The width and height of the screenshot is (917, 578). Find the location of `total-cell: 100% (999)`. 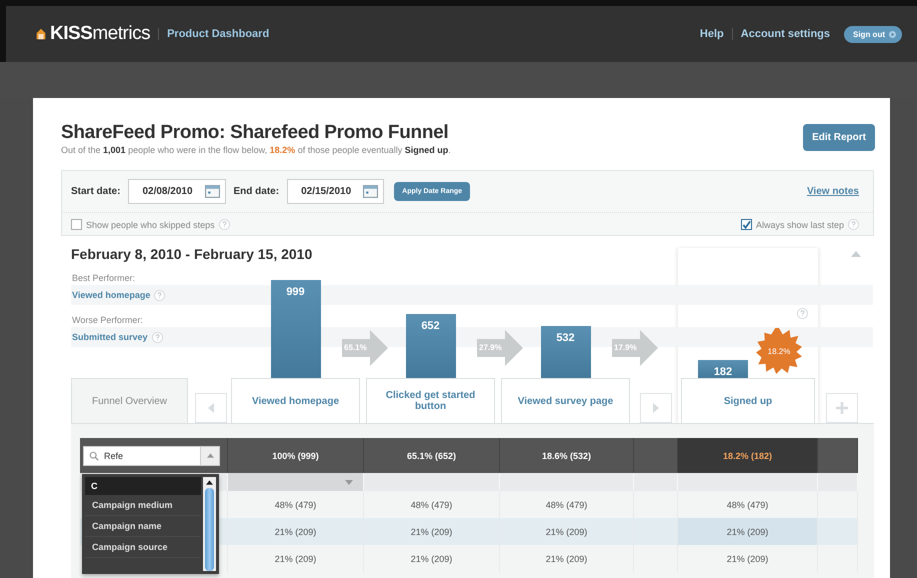

total-cell: 100% (999) is located at coordinates (296, 455).